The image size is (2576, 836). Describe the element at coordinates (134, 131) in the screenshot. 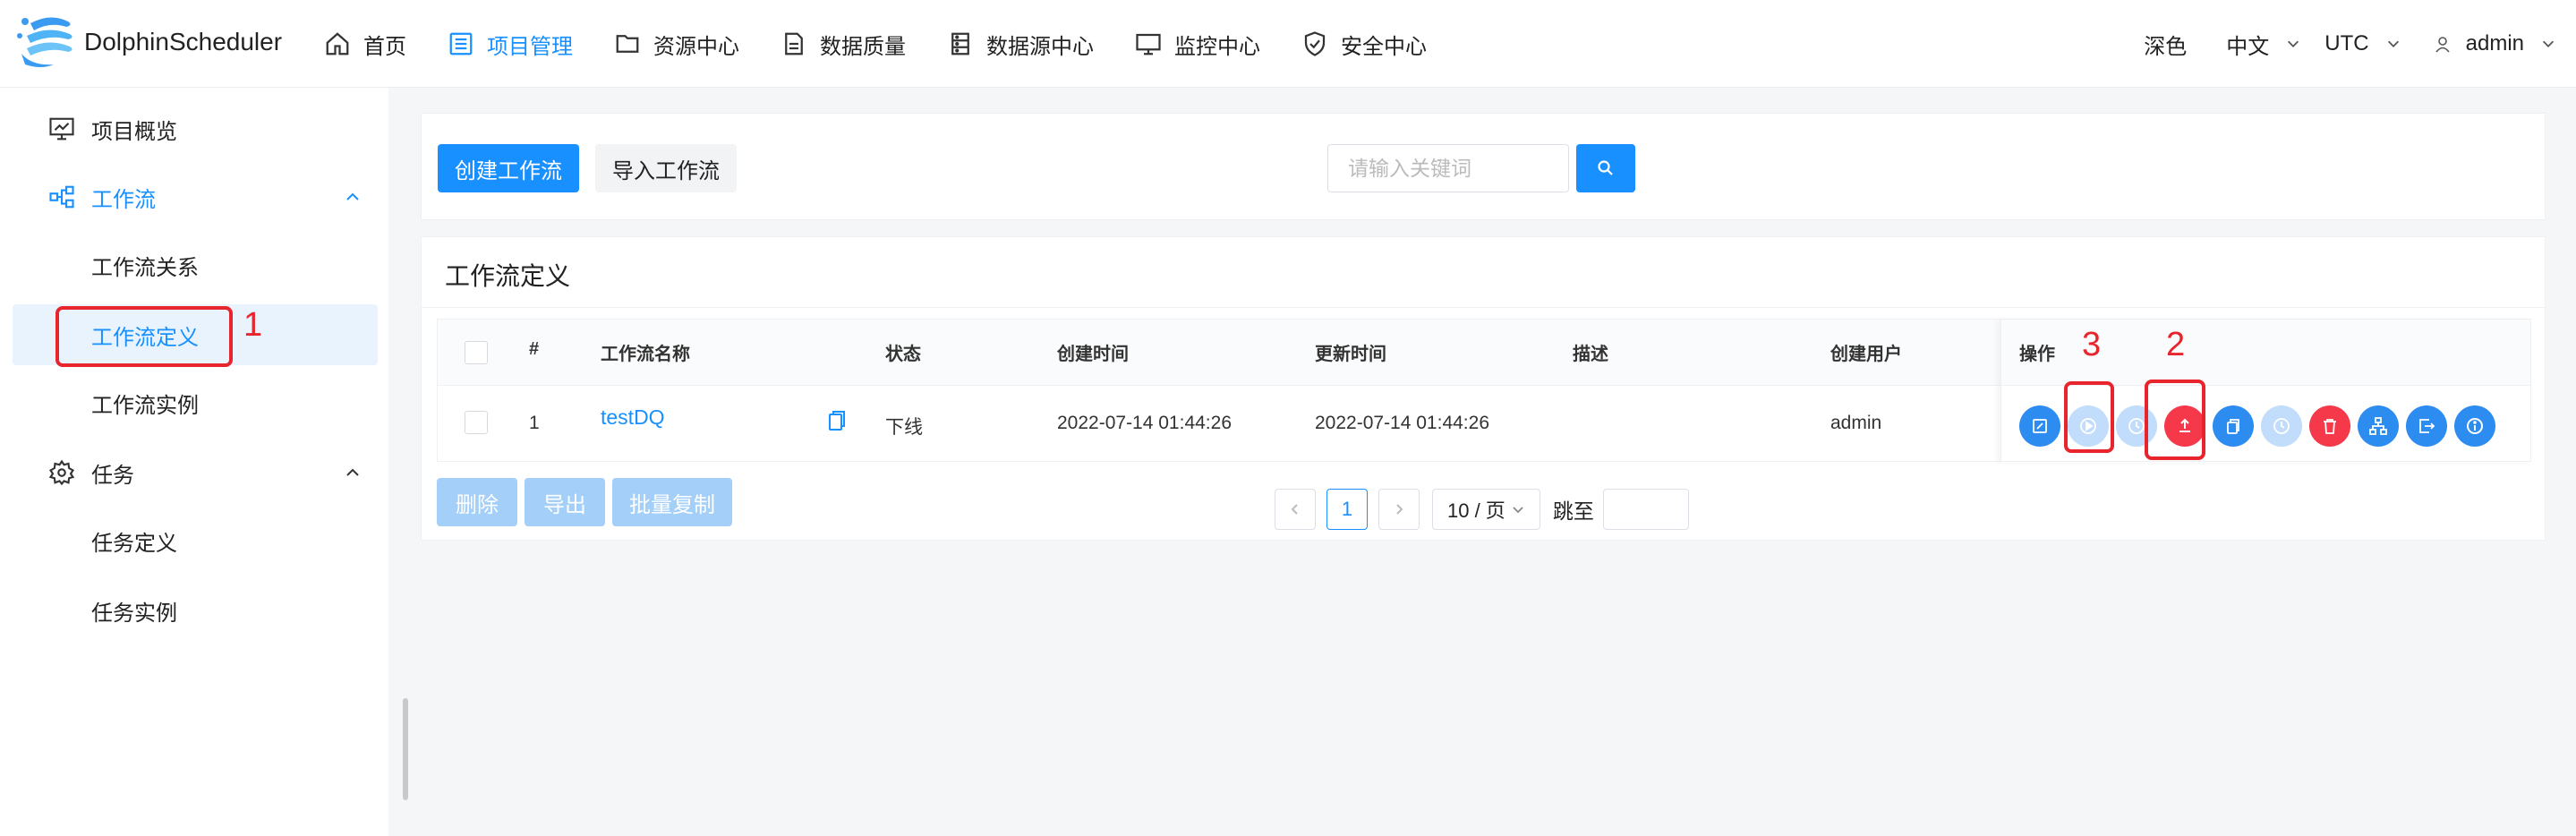

I see `sidebar-item-label: 项目概览` at that location.